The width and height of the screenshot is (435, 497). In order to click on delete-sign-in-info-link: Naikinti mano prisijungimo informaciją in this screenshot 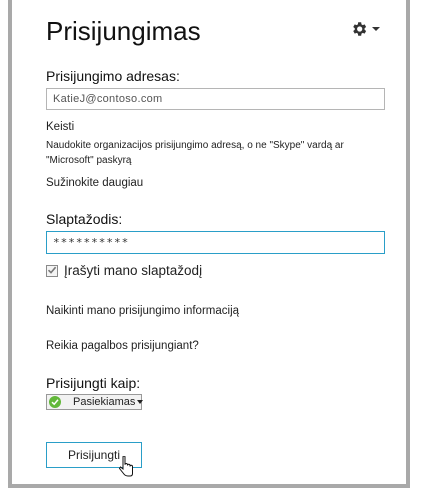, I will do `click(142, 311)`.